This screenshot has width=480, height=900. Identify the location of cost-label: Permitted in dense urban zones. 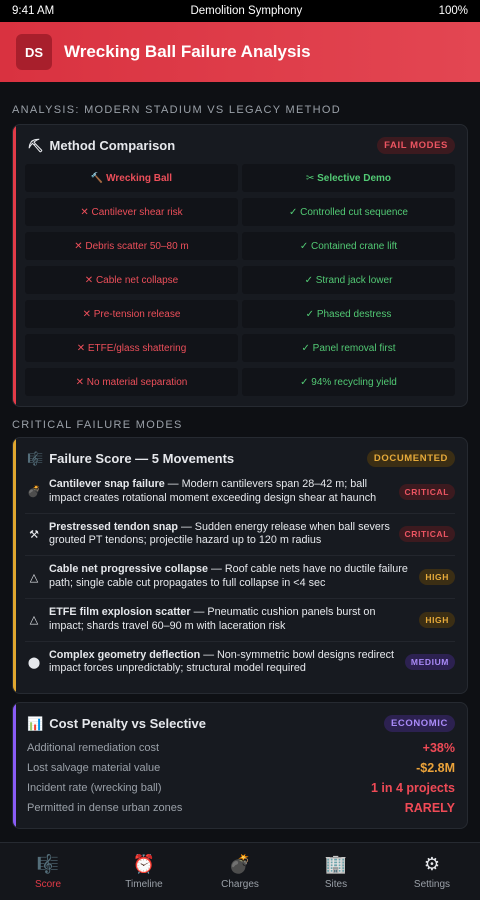
(105, 808).